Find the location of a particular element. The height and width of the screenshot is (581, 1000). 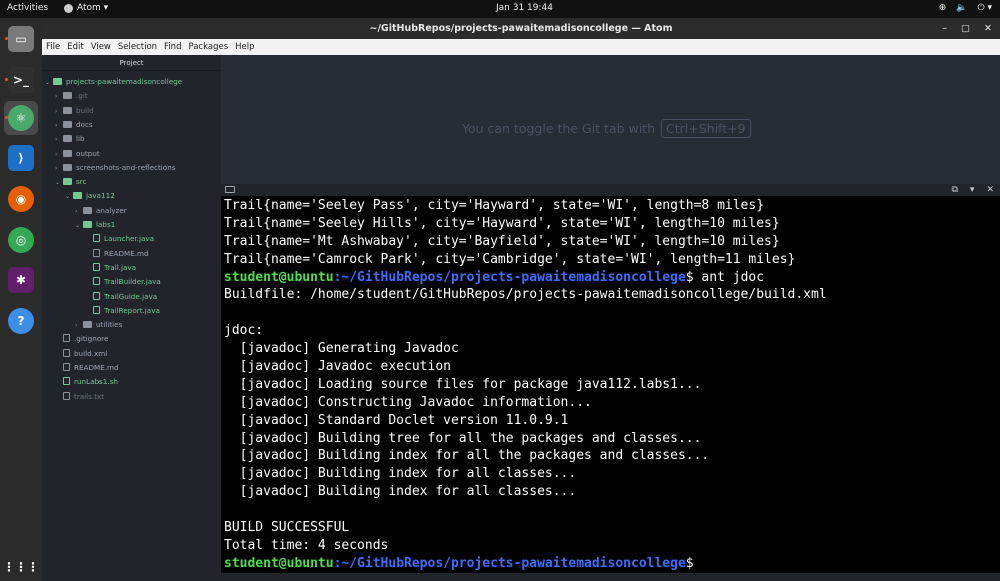

tree-folder-item: › .git is located at coordinates (131, 96).